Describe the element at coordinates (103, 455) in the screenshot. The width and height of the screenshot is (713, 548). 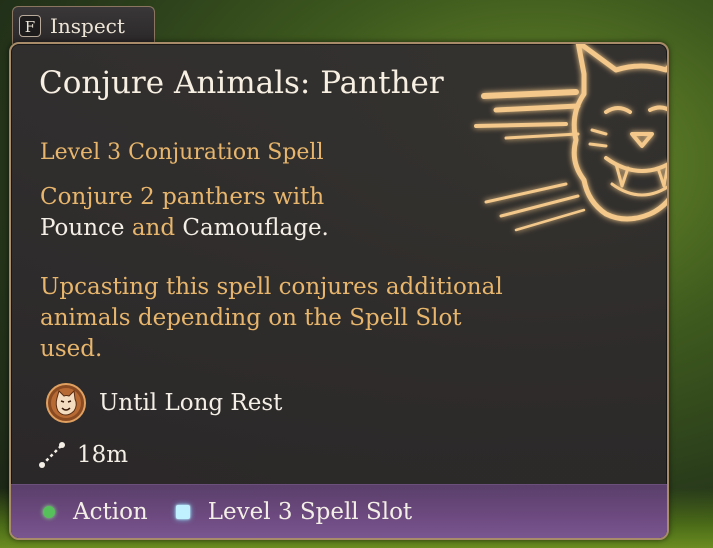
I see `range-text: 18m` at that location.